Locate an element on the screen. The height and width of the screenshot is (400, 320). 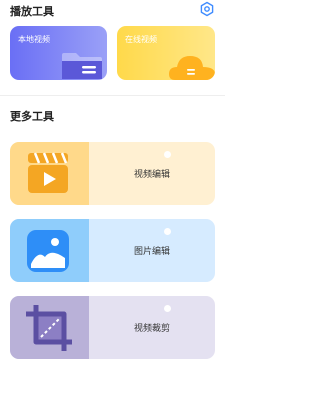
settings-gear-icon is located at coordinates (207, 9).